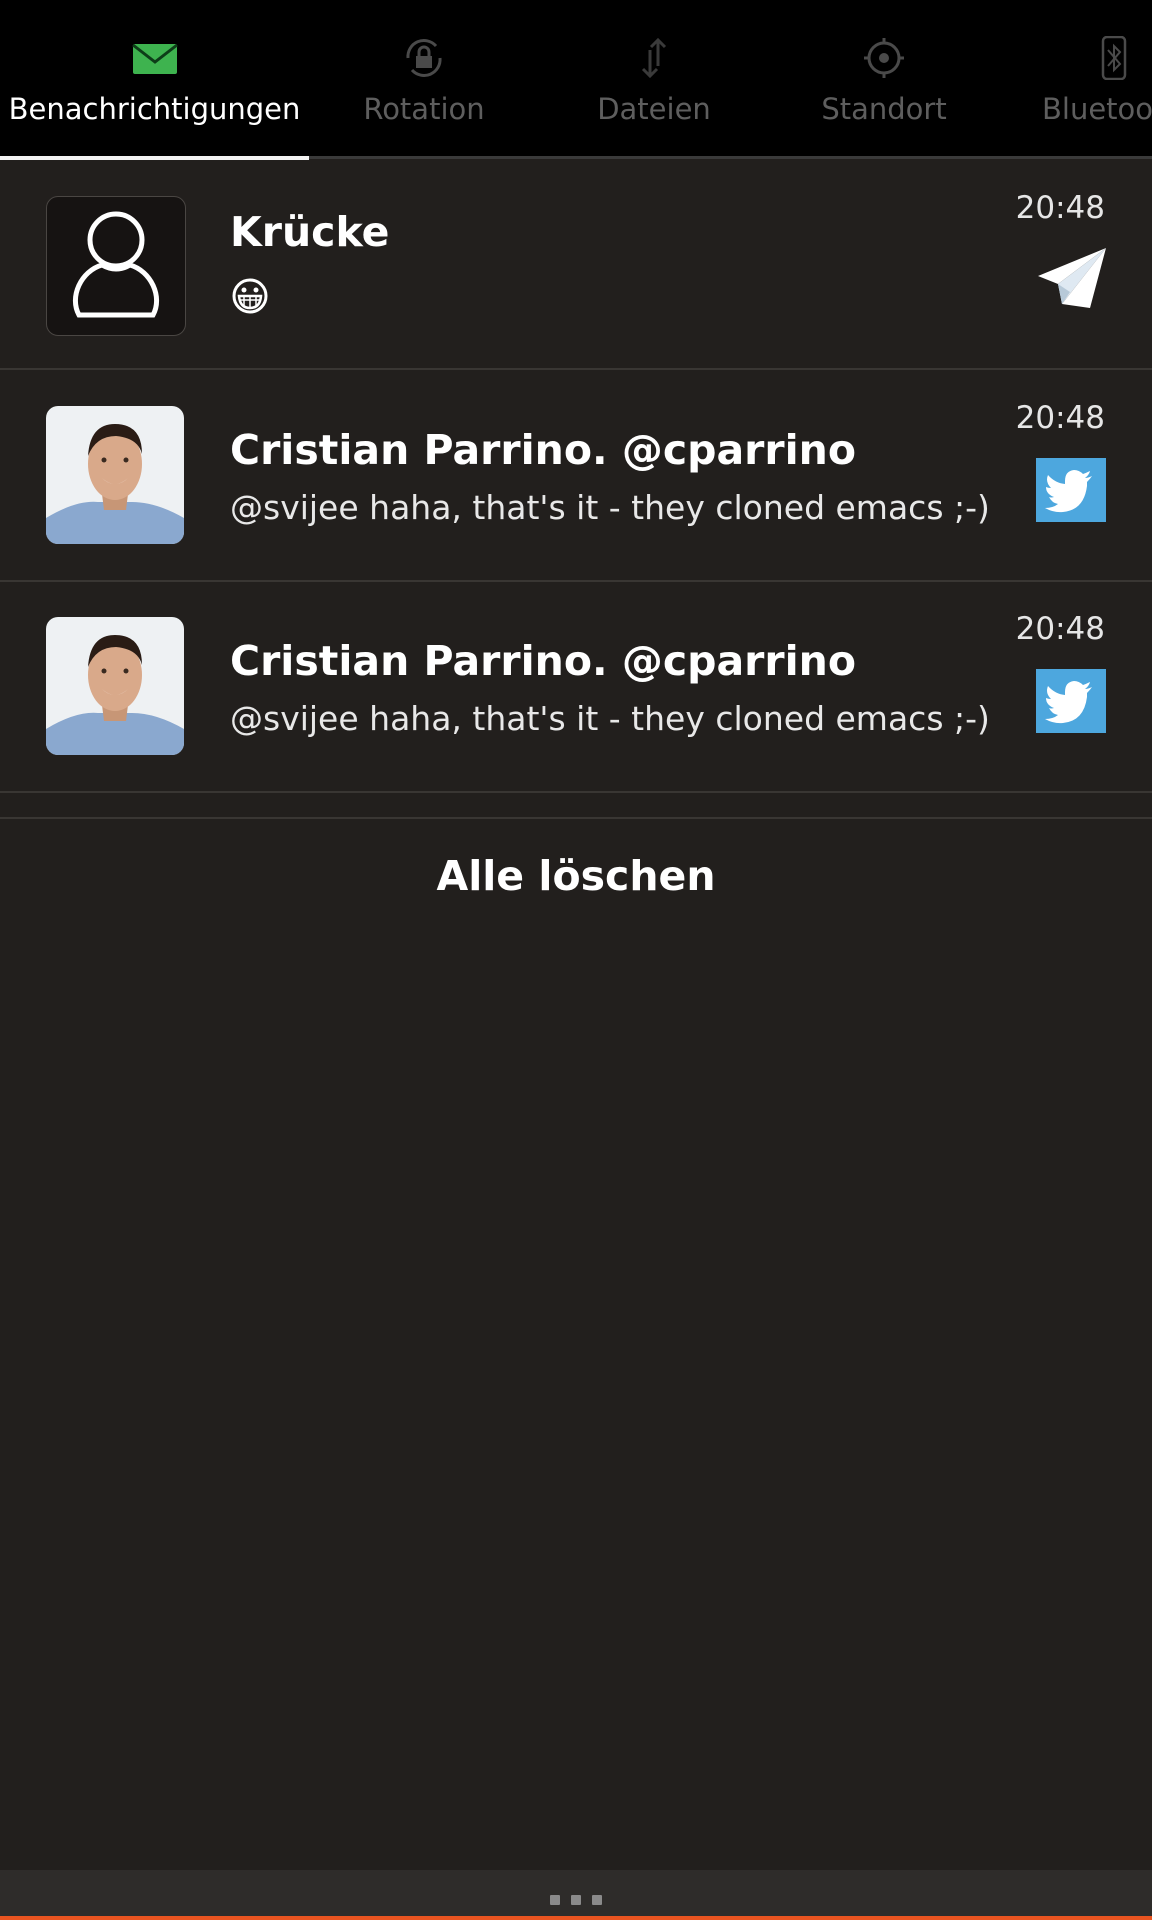 The width and height of the screenshot is (1152, 1920). Describe the element at coordinates (1114, 58) in the screenshot. I see `bluetooth-icon` at that location.